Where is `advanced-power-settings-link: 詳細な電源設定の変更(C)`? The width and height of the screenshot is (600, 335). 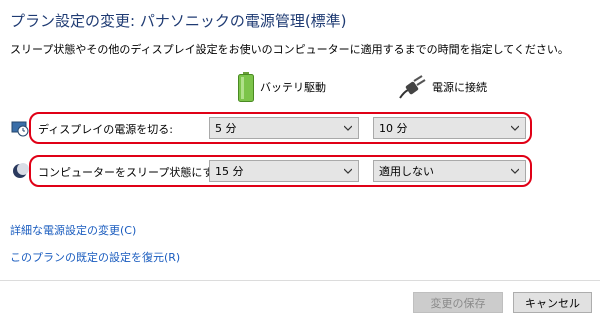 advanced-power-settings-link: 詳細な電源設定の変更(C) is located at coordinates (73, 230).